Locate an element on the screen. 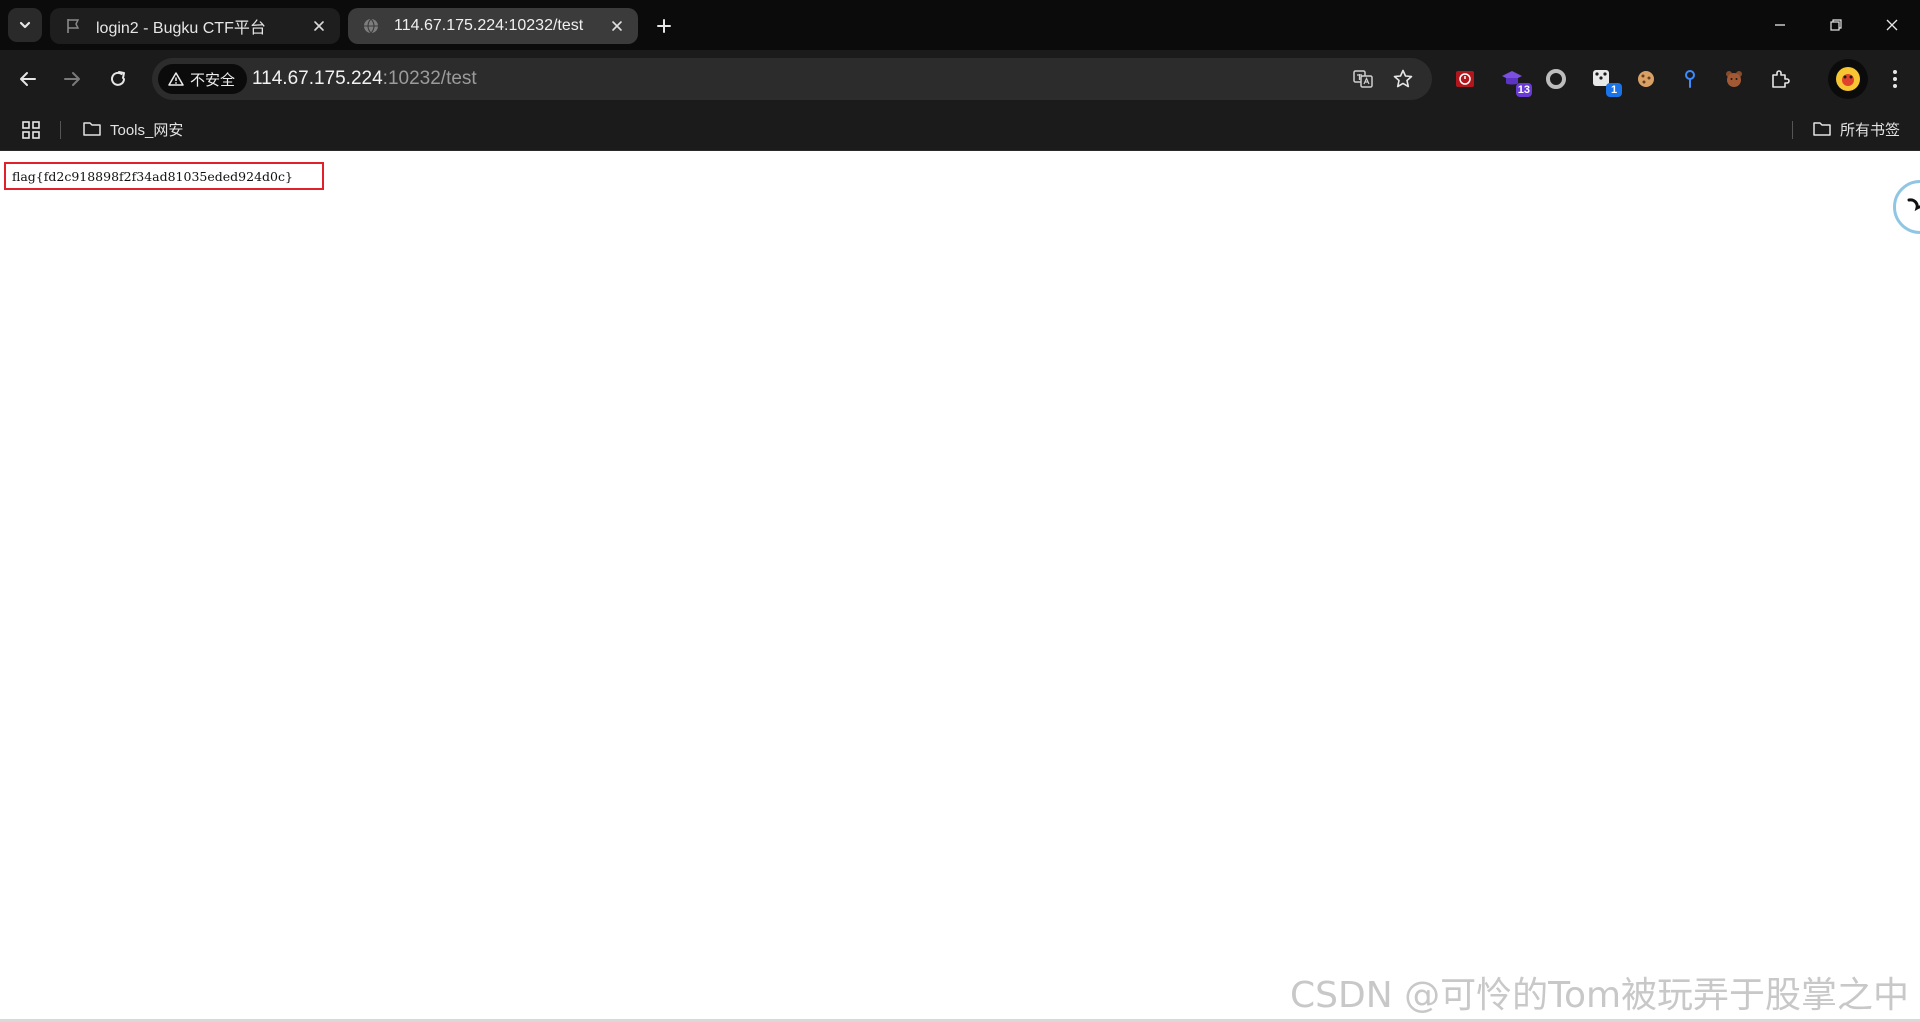  extension-cookie is located at coordinates (1646, 79).